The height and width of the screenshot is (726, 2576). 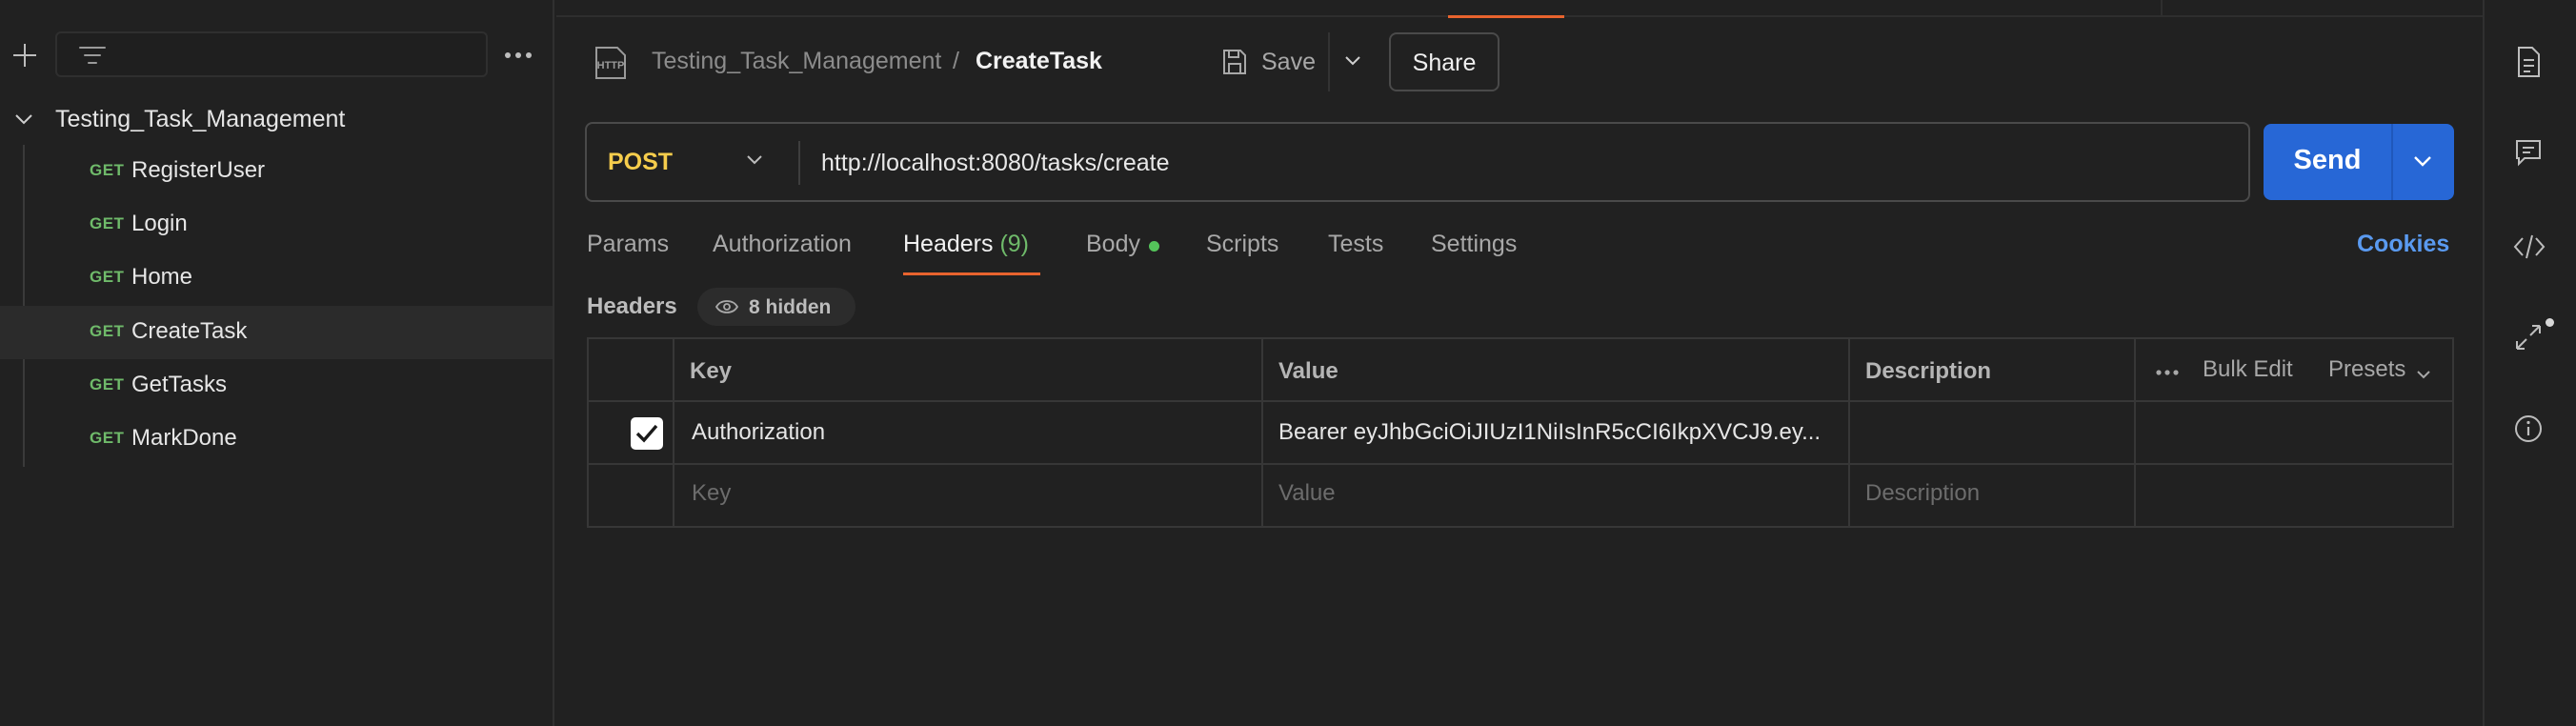 What do you see at coordinates (199, 170) in the screenshot?
I see `request-name: RegisterUser` at bounding box center [199, 170].